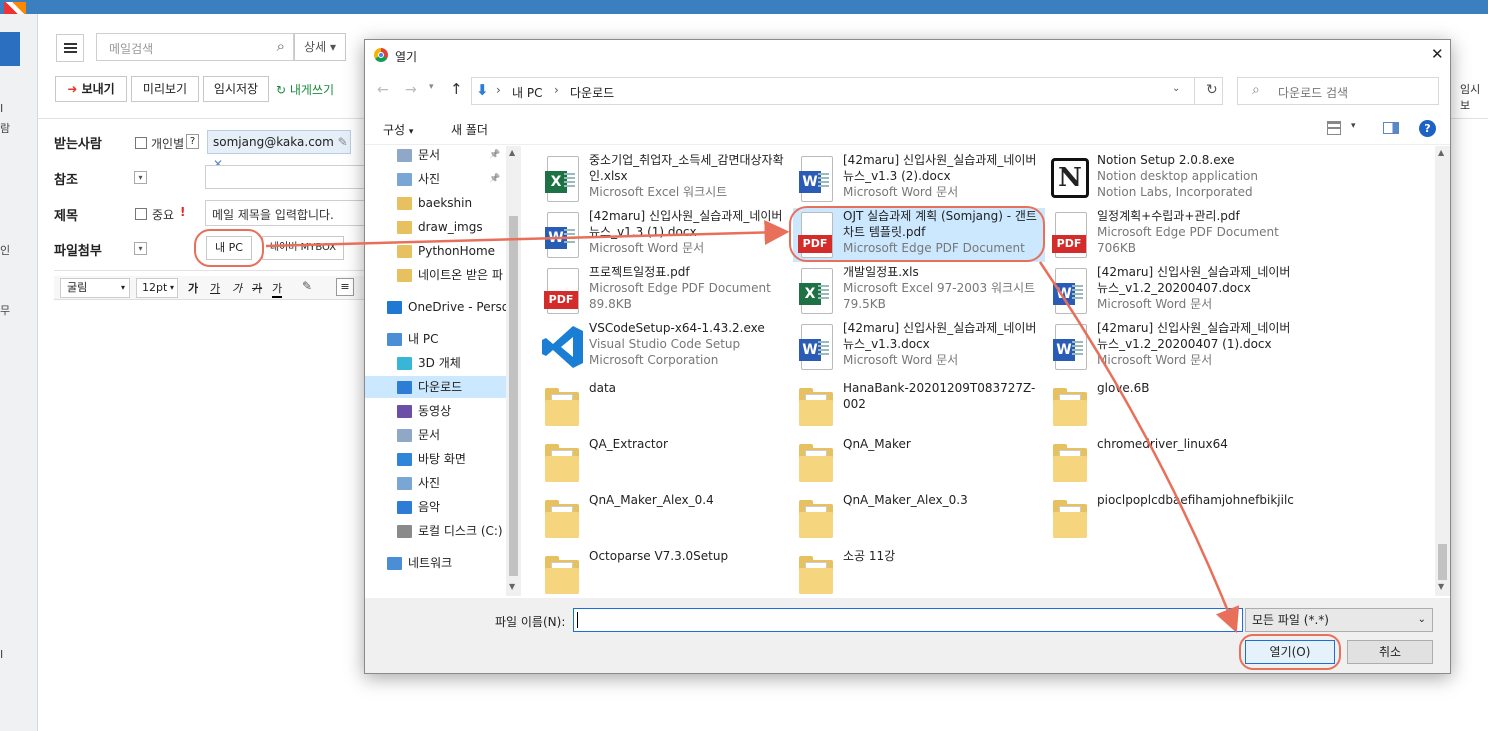  I want to click on individual-checkbox, so click(141, 143).